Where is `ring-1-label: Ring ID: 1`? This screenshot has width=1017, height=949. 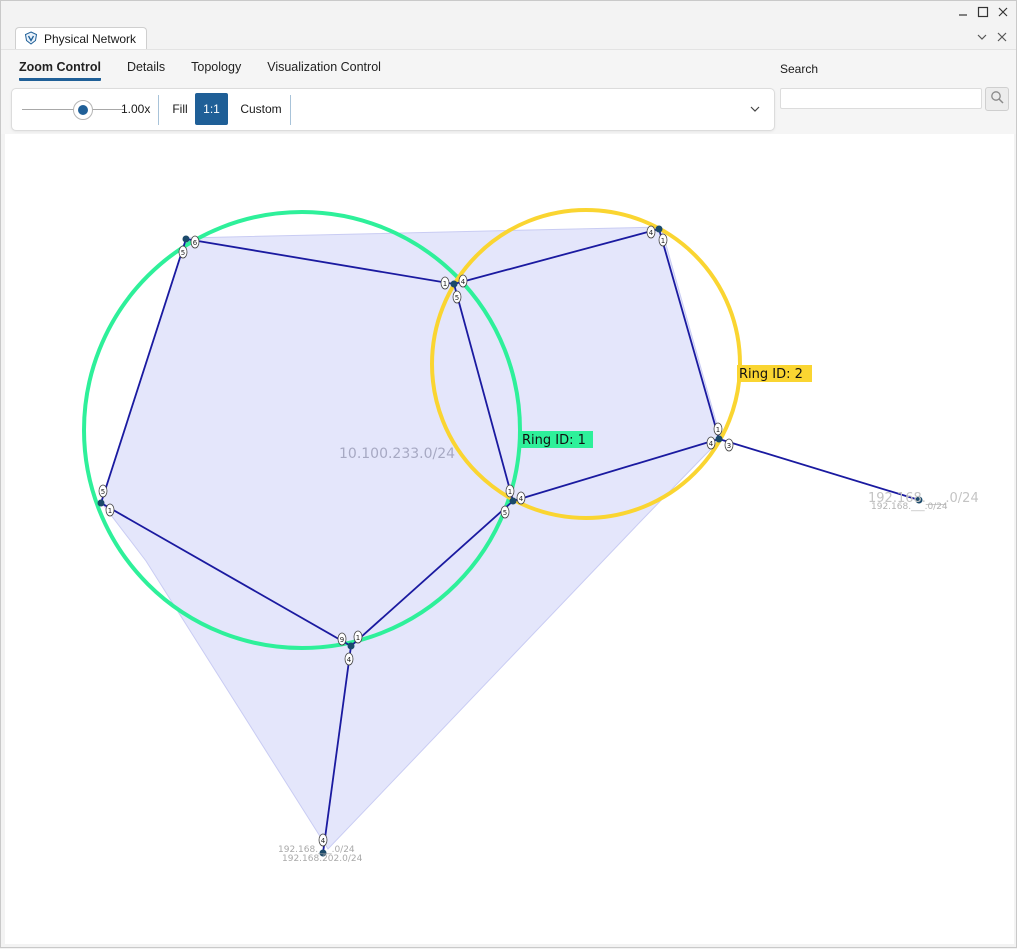
ring-1-label: Ring ID: 1 is located at coordinates (554, 440).